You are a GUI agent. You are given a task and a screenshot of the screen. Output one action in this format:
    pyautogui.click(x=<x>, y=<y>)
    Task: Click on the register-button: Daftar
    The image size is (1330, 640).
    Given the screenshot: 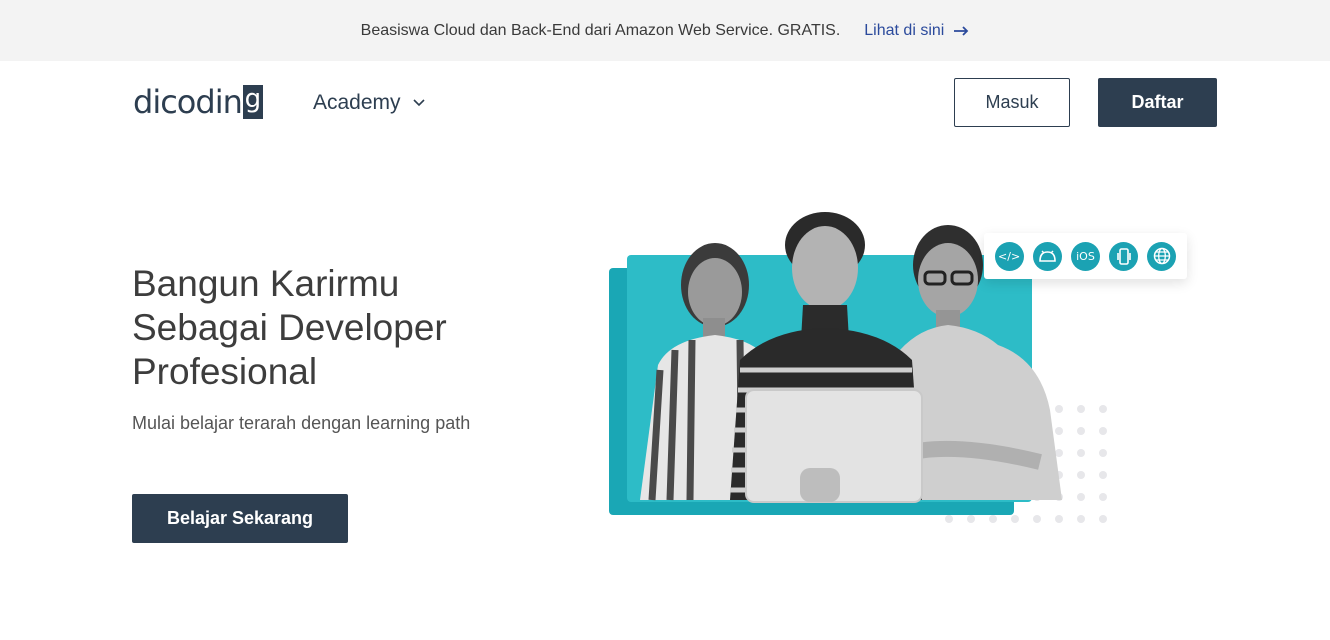 What is the action you would take?
    pyautogui.click(x=1157, y=102)
    